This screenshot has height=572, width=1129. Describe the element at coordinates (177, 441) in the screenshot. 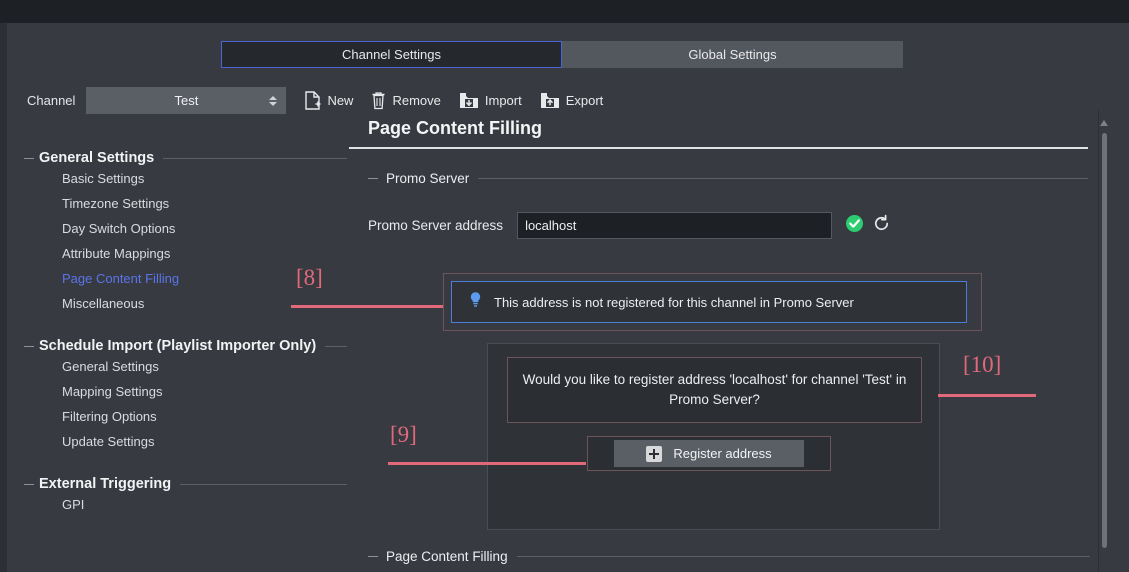

I see `sidebar-item-update-settings: Update Settings` at that location.